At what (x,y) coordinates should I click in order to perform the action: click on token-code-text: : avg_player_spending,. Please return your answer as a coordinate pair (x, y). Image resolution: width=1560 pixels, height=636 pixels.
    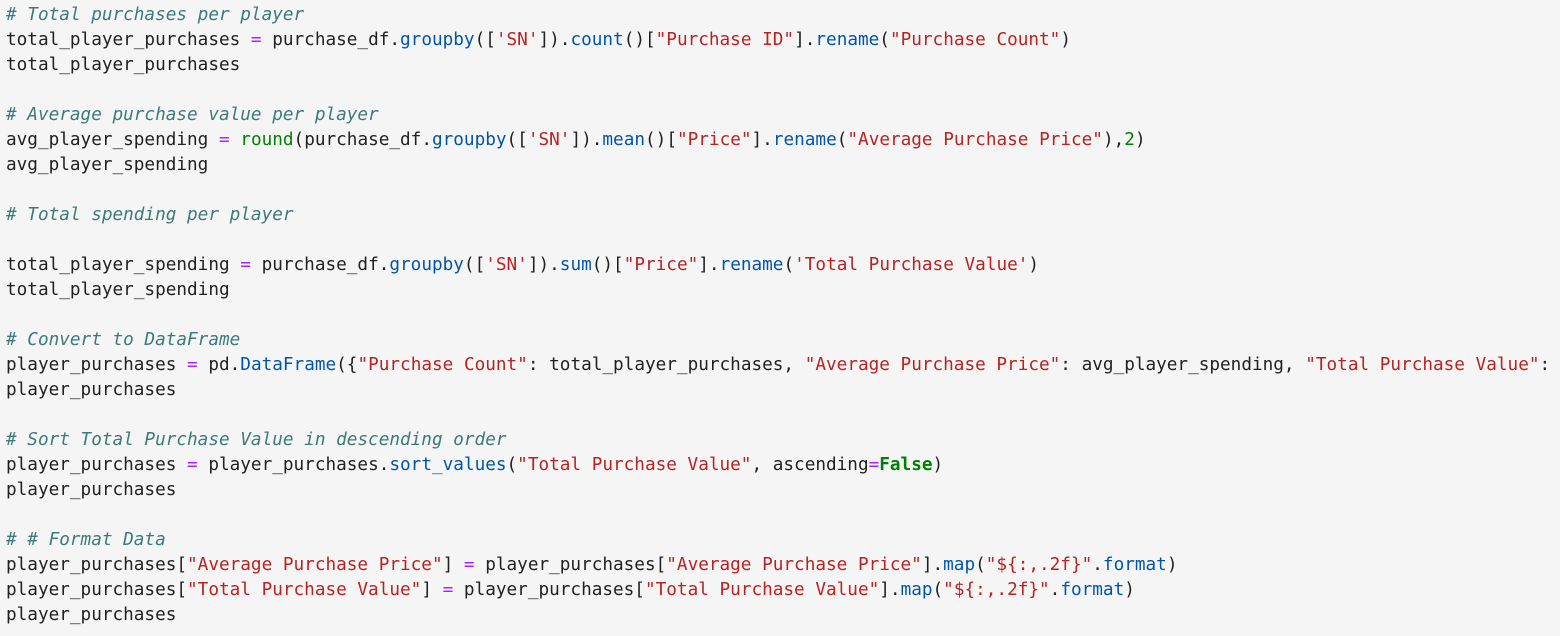
    Looking at the image, I should click on (1183, 365).